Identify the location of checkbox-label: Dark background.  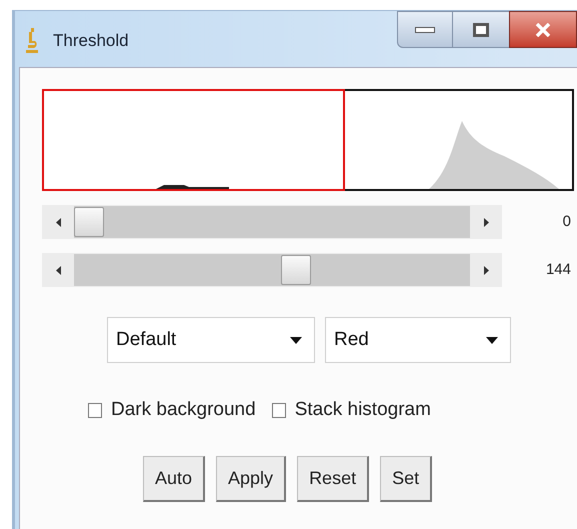
(183, 410).